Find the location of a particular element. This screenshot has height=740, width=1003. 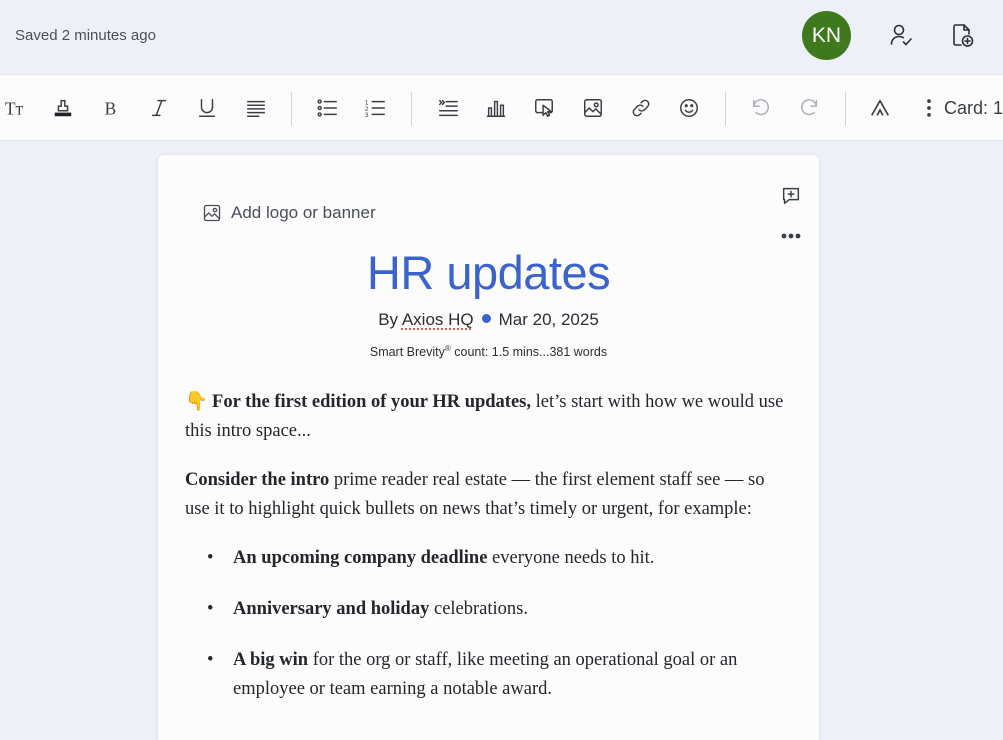

author-name: Axios HQ is located at coordinates (438, 319).